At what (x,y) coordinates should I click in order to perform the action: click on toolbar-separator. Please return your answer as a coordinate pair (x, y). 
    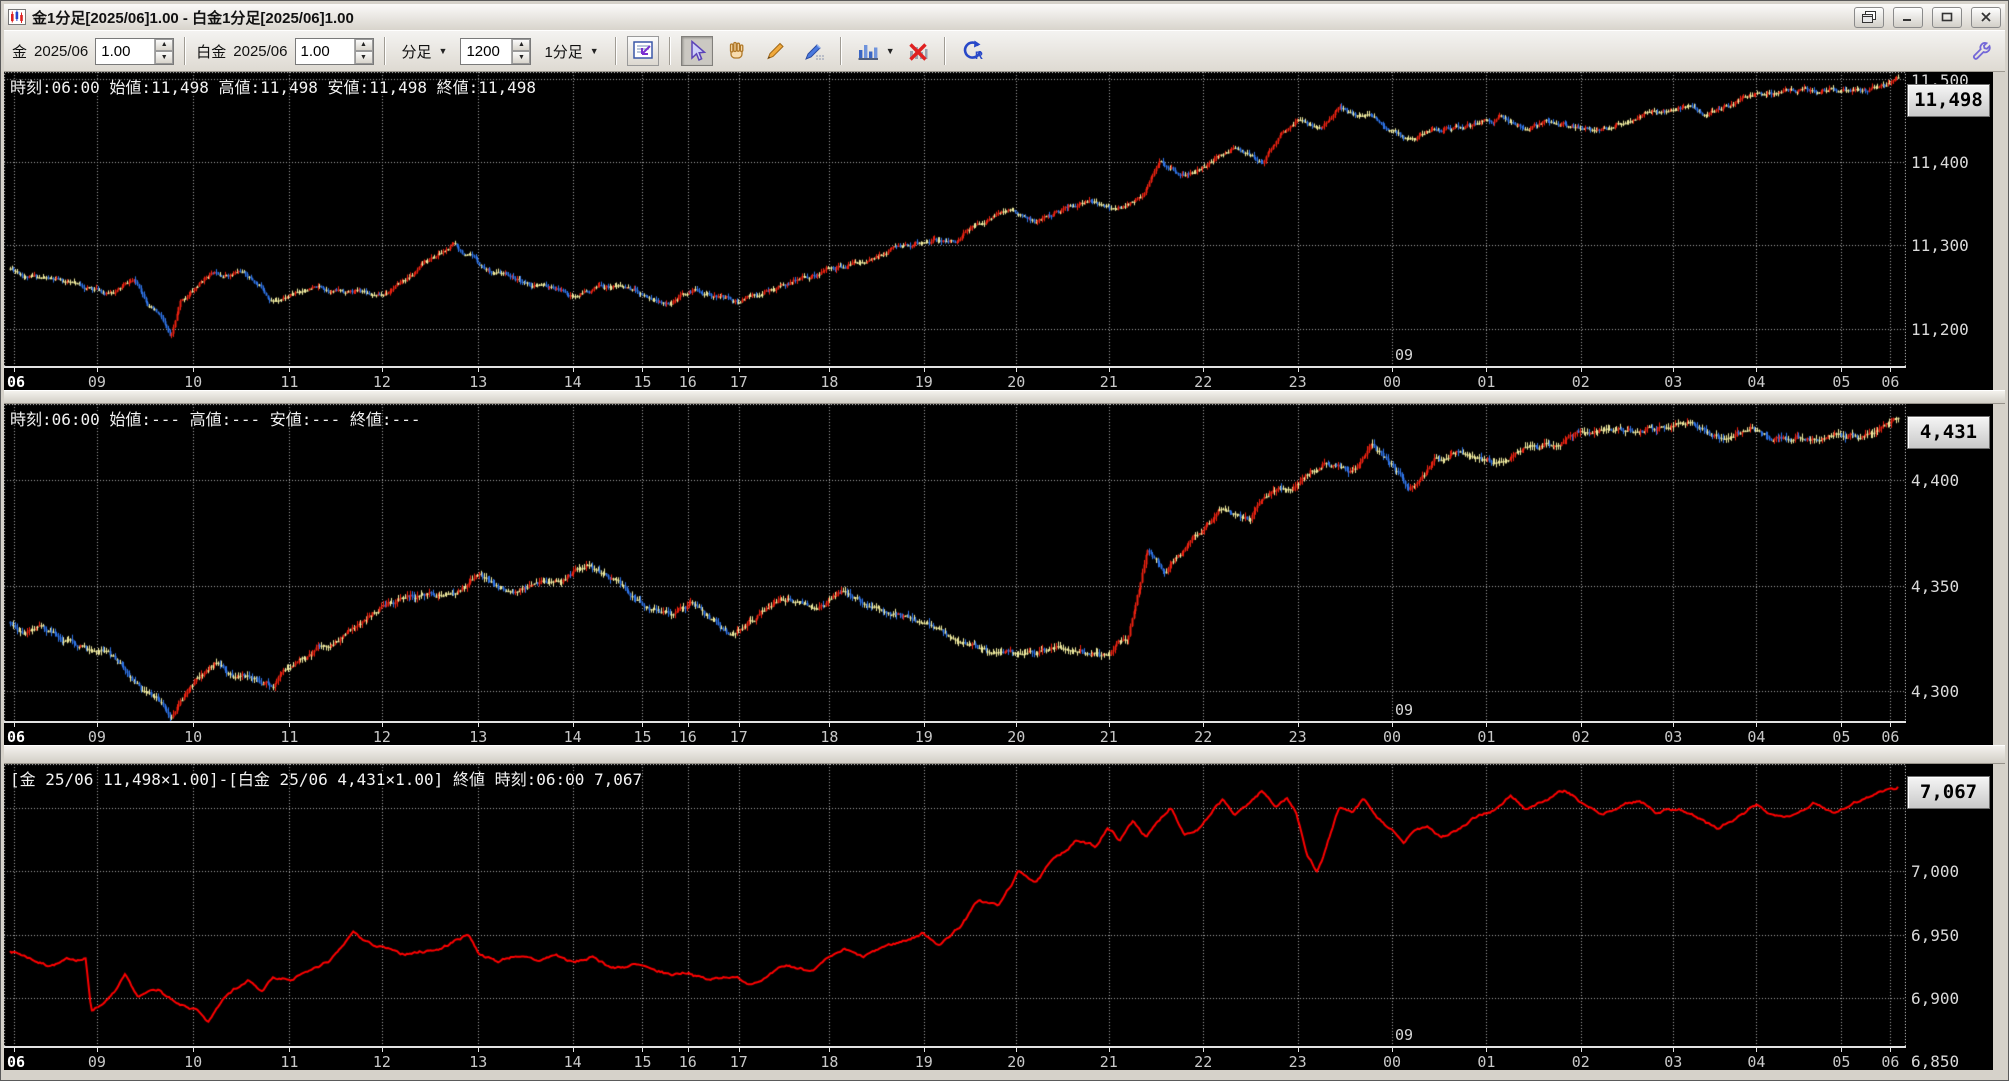
    Looking at the image, I should click on (615, 51).